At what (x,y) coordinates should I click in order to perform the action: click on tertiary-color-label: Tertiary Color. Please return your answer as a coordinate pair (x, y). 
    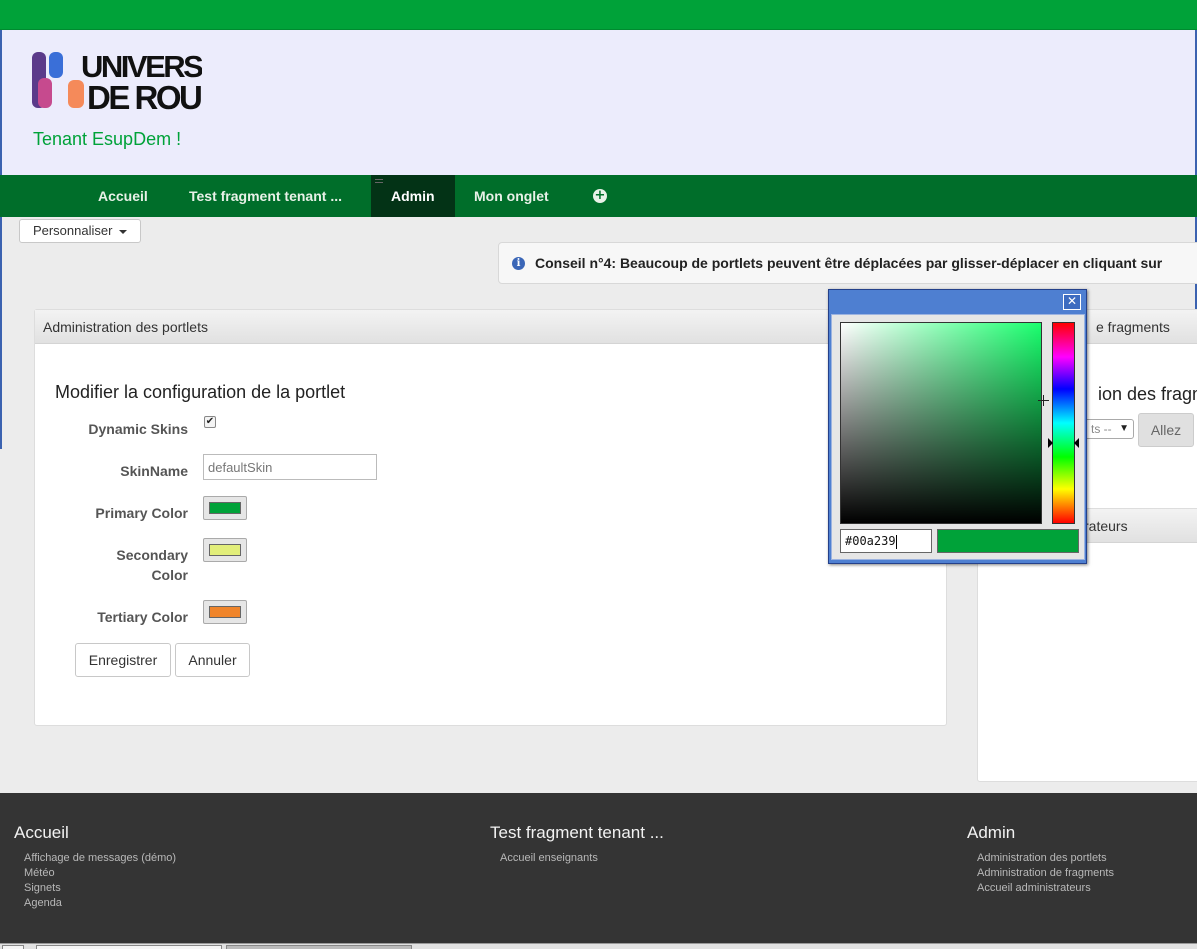
    Looking at the image, I should click on (142, 617).